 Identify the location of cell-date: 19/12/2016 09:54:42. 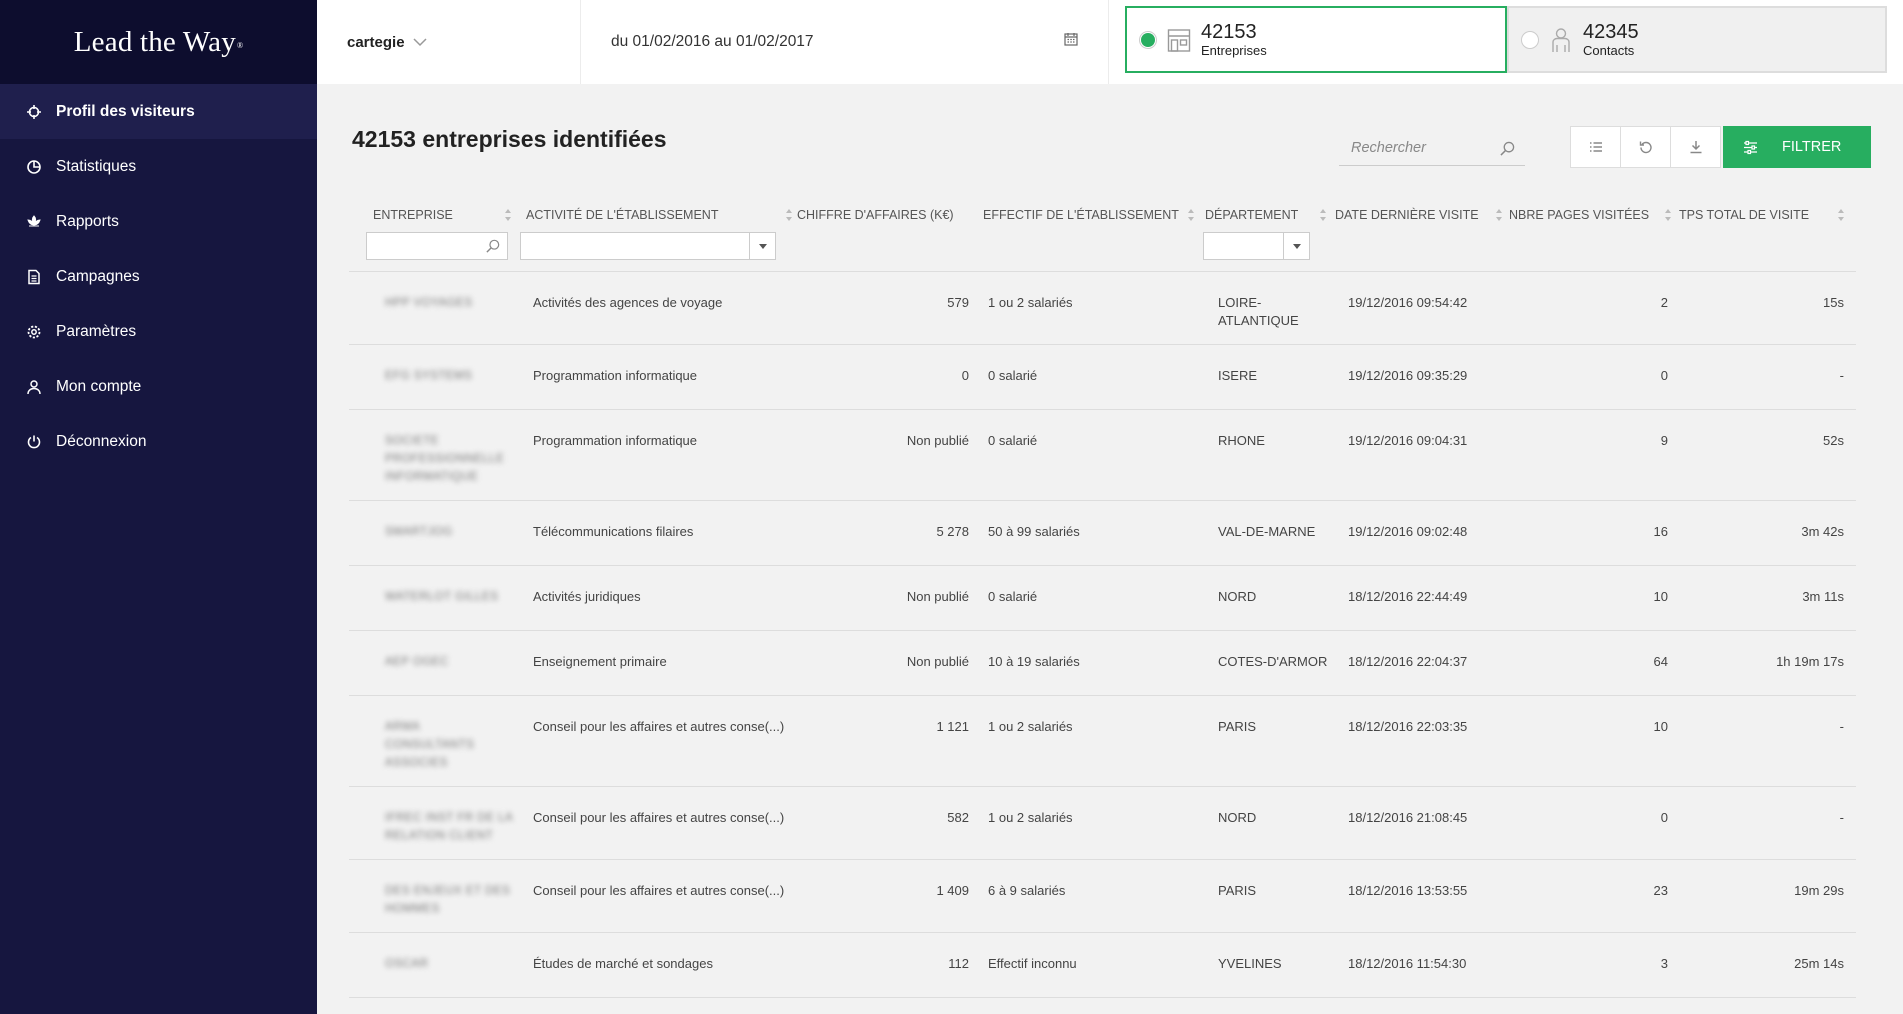
(1408, 302).